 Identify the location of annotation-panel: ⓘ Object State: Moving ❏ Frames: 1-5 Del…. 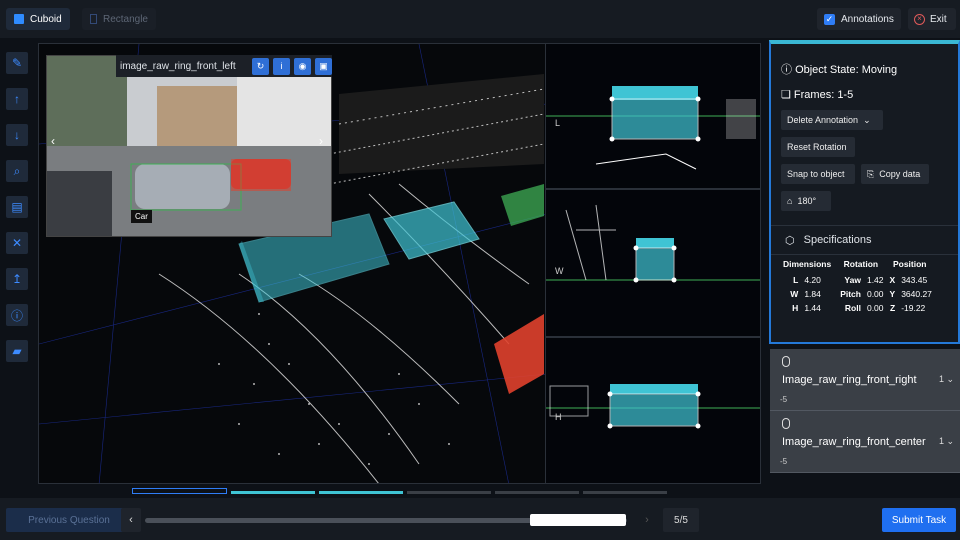
(864, 192).